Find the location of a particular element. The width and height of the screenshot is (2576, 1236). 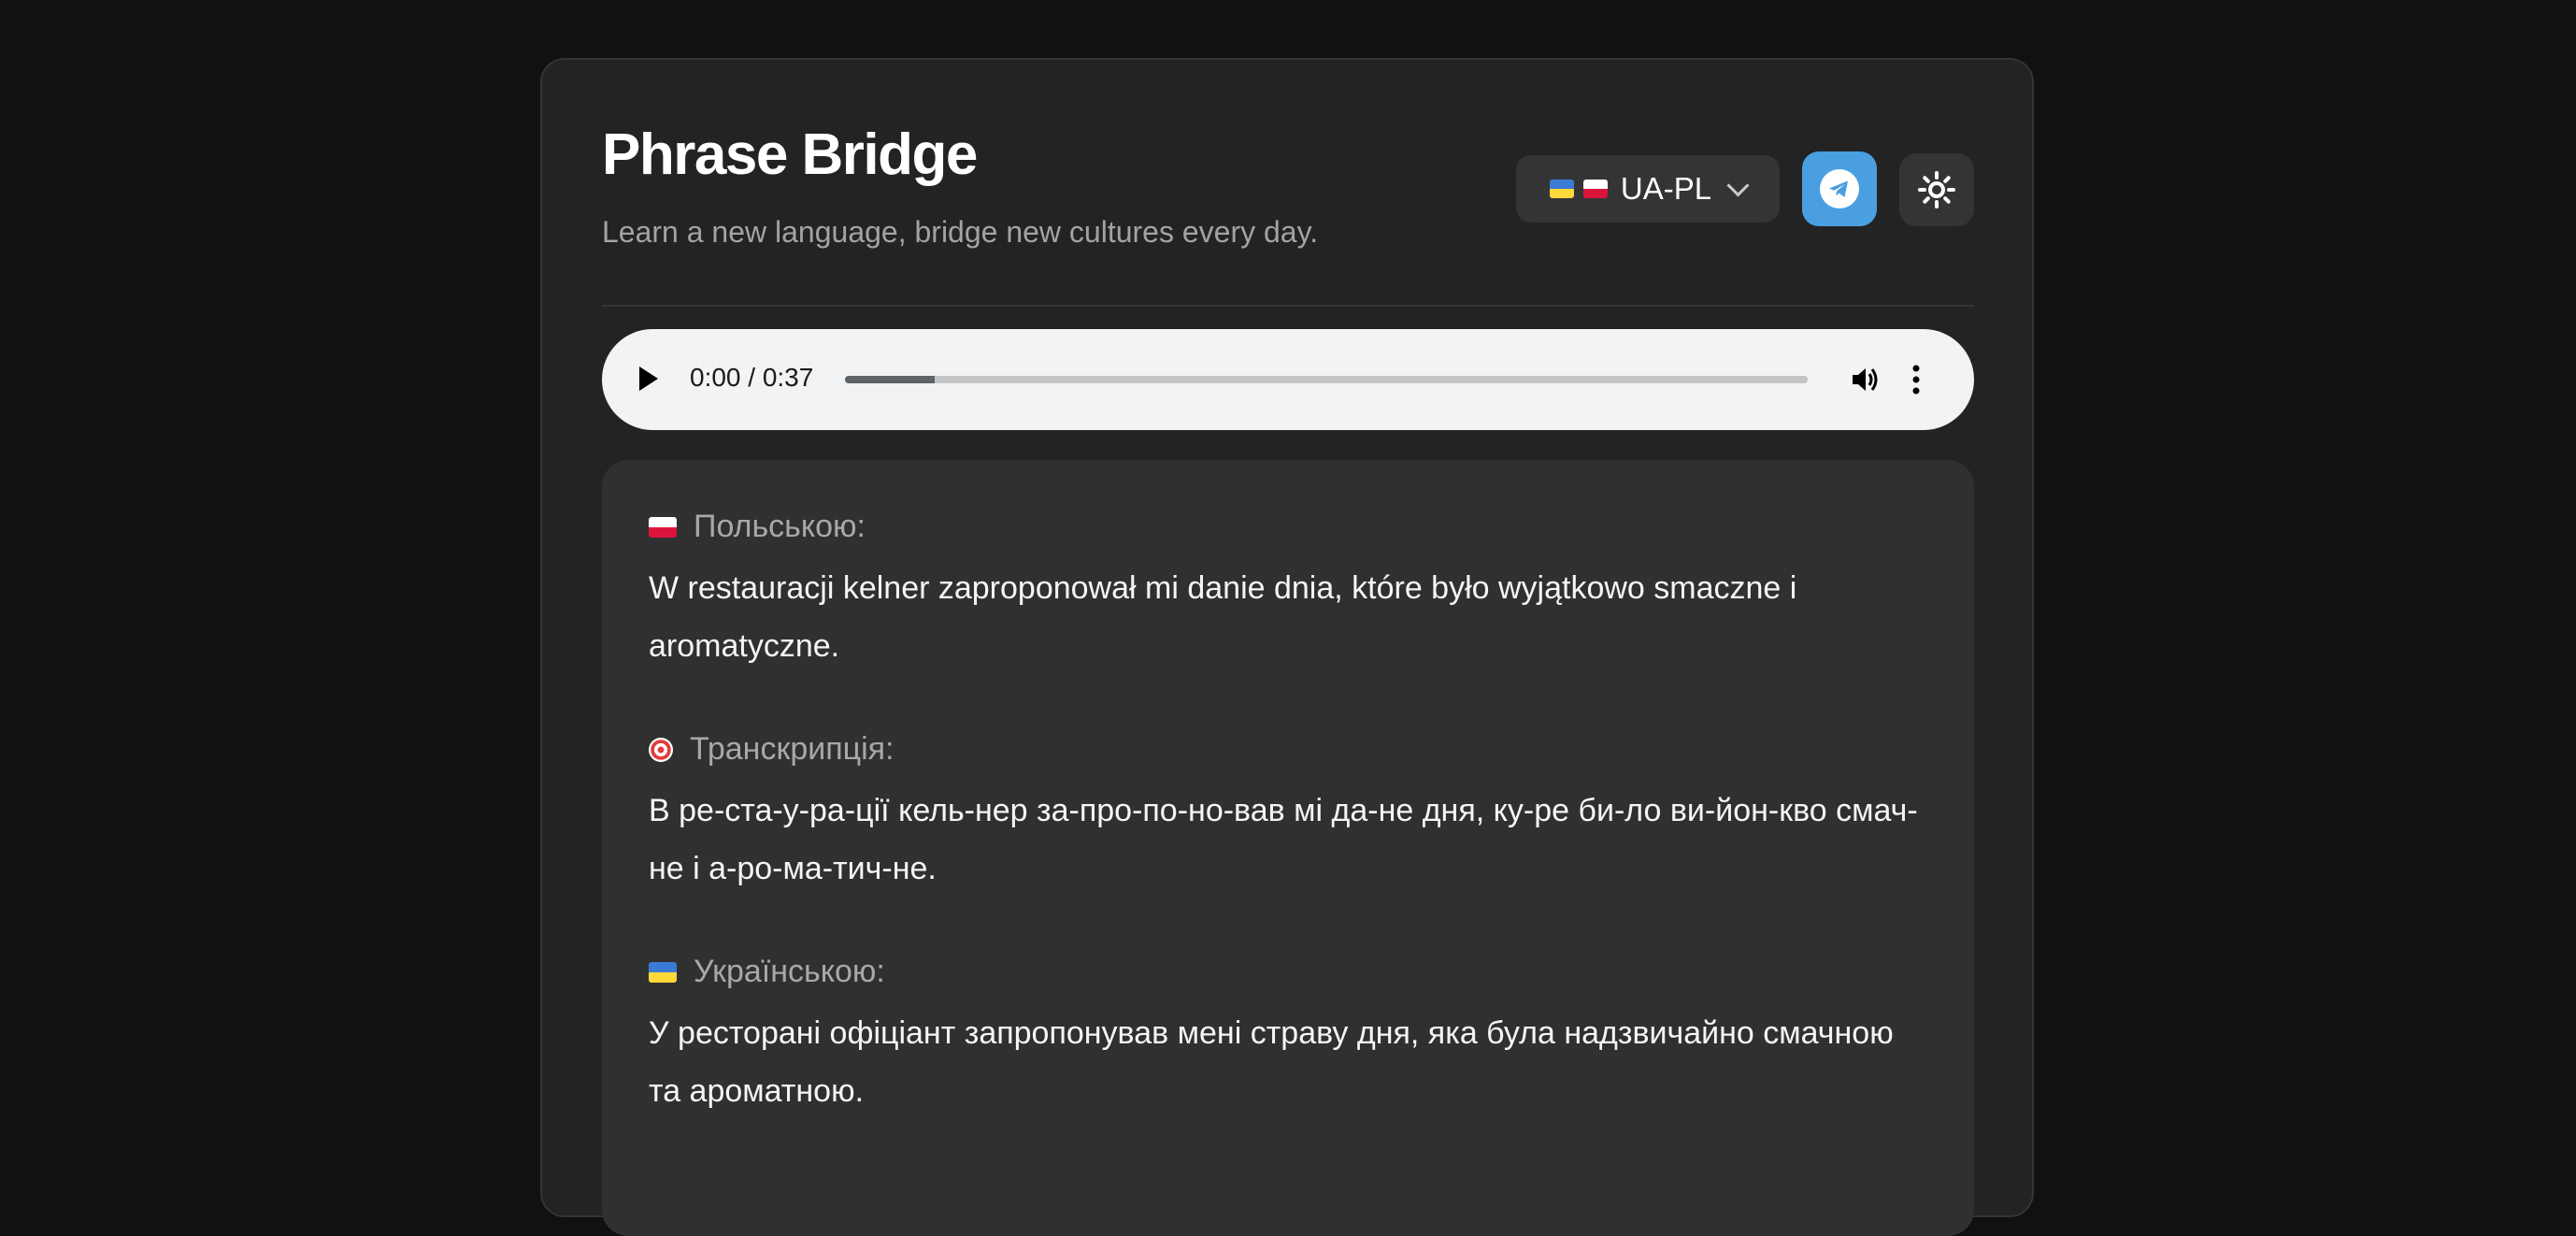

chevron-down-icon is located at coordinates (1738, 185).